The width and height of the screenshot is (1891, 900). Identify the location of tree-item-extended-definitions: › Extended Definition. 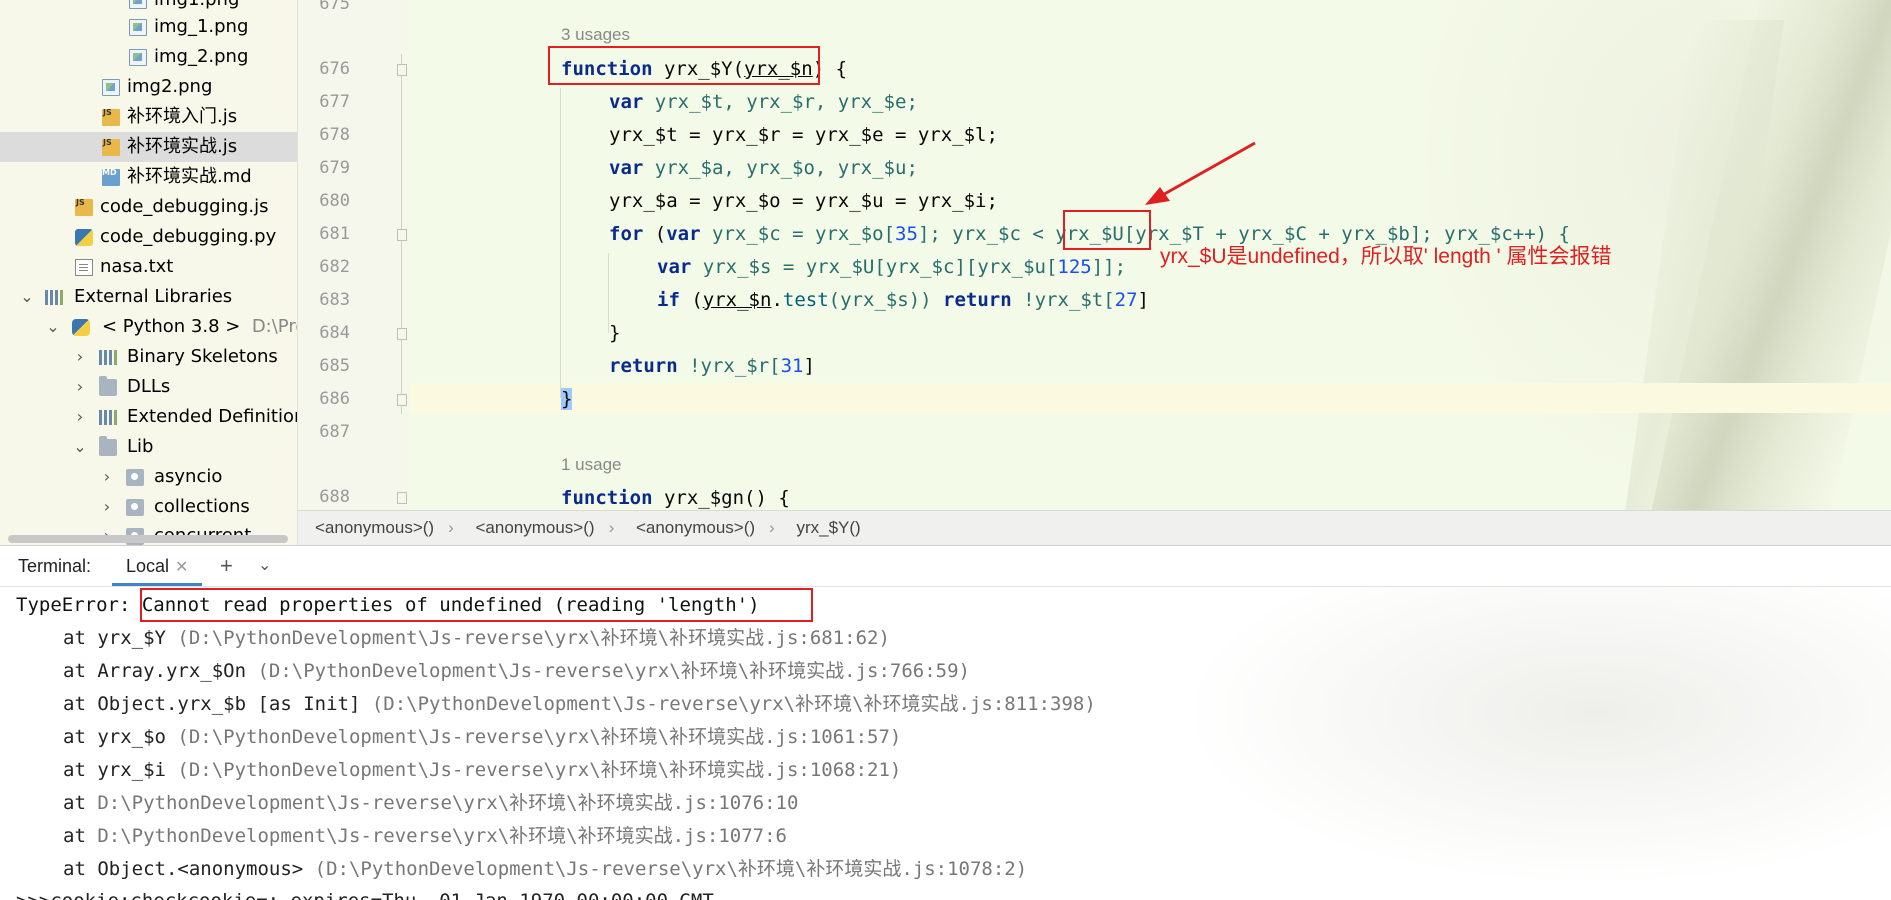
(148, 417).